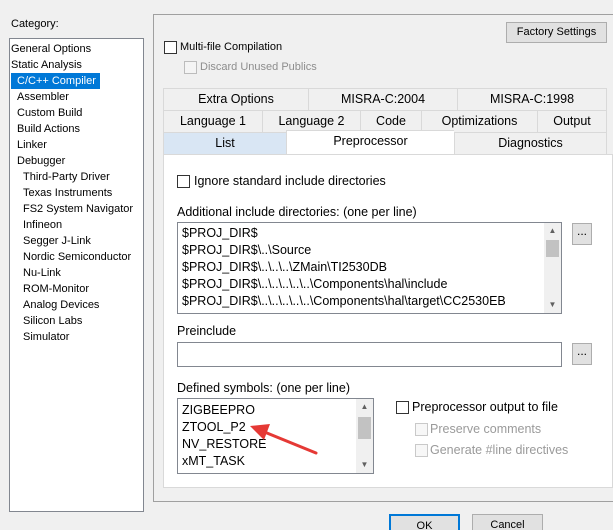 This screenshot has width=613, height=530. Describe the element at coordinates (42, 273) in the screenshot. I see `category-item-nu-link: Nu-Link` at that location.